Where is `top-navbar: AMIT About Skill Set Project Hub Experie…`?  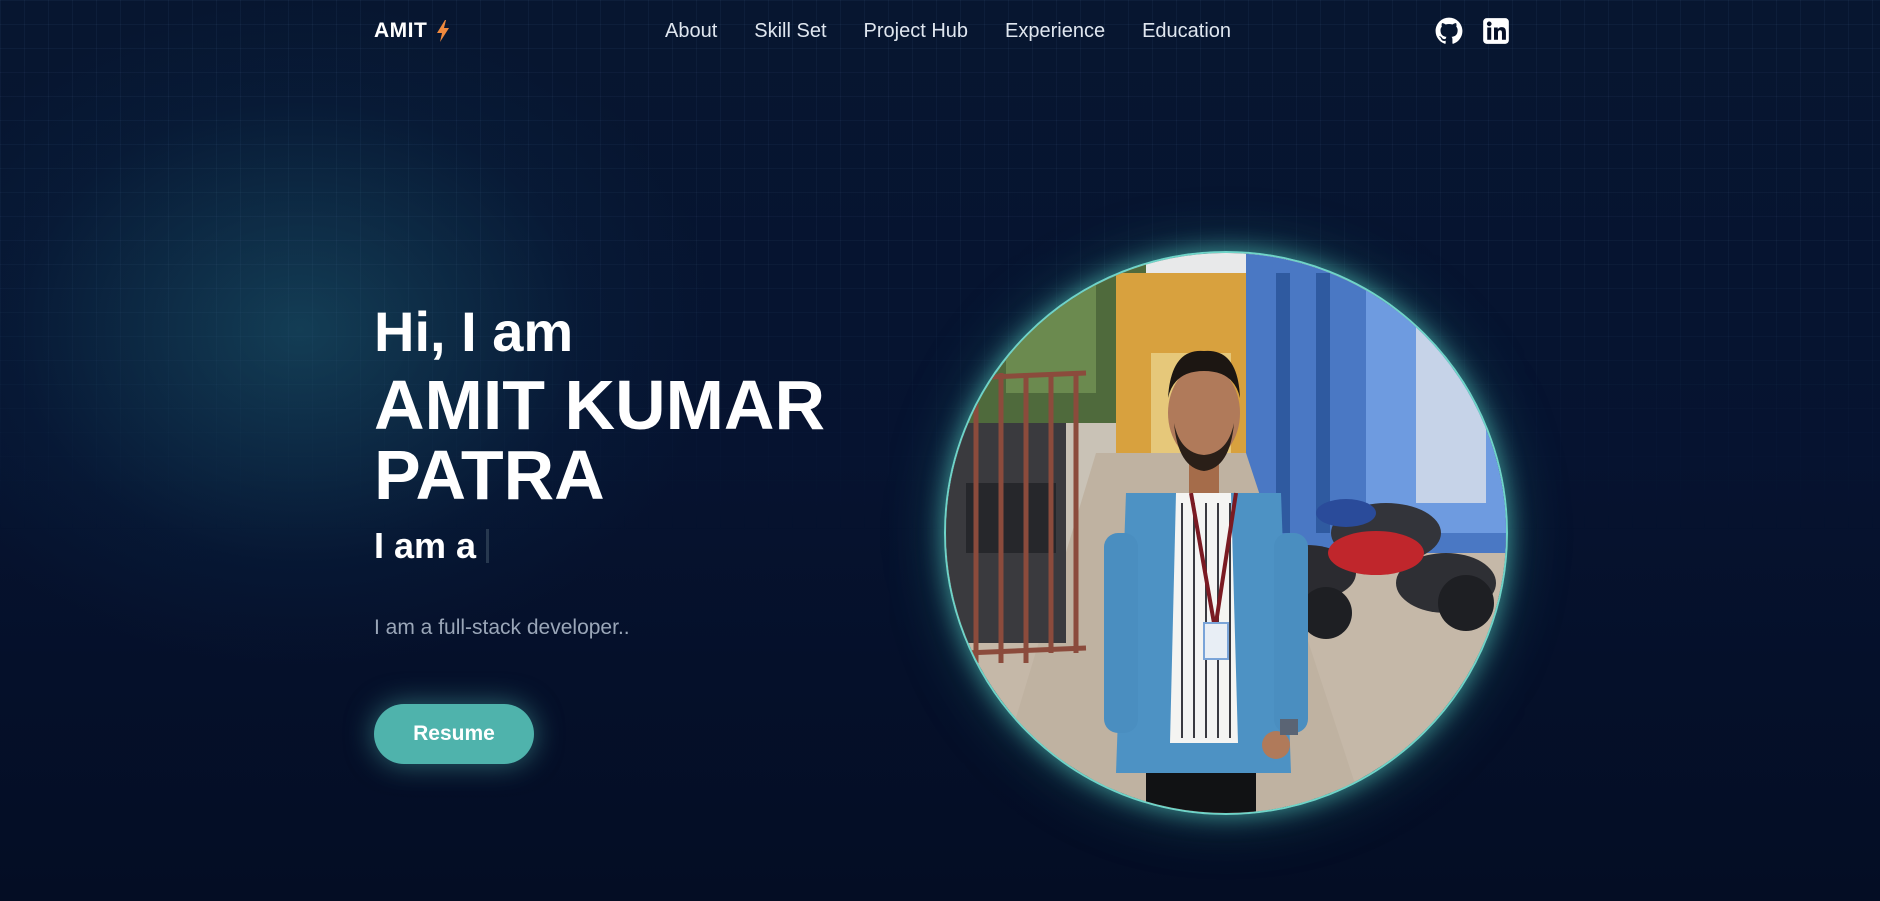 top-navbar: AMIT About Skill Set Project Hub Experie… is located at coordinates (940, 33).